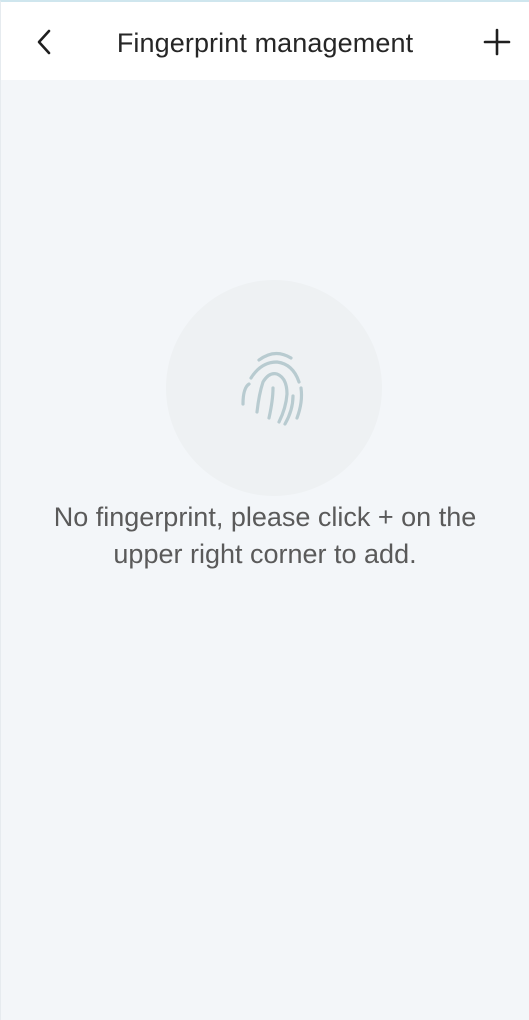 The height and width of the screenshot is (1020, 529). I want to click on fingerprint-icon, so click(272, 388).